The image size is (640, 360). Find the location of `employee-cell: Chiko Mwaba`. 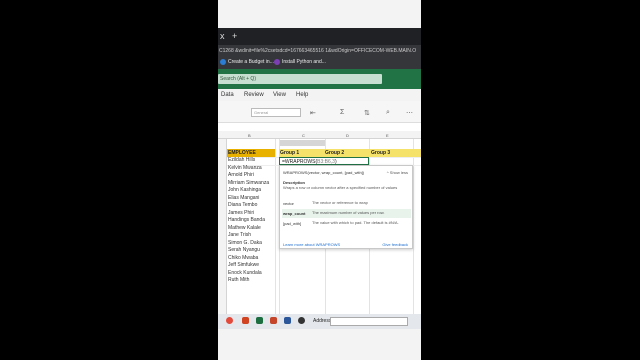

employee-cell: Chiko Mwaba is located at coordinates (251, 259).